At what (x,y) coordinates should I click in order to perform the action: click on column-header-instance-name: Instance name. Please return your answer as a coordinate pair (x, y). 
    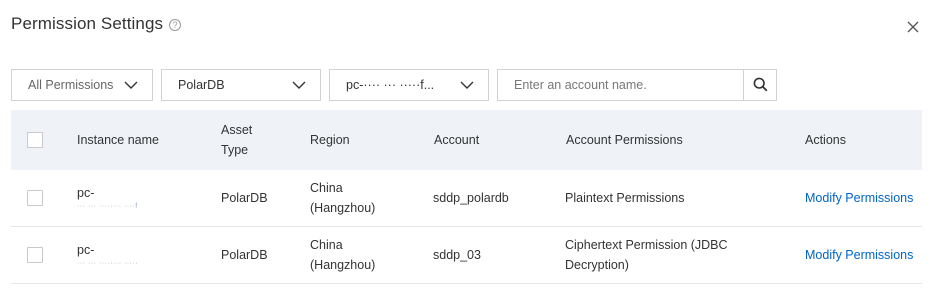
    Looking at the image, I should click on (118, 140).